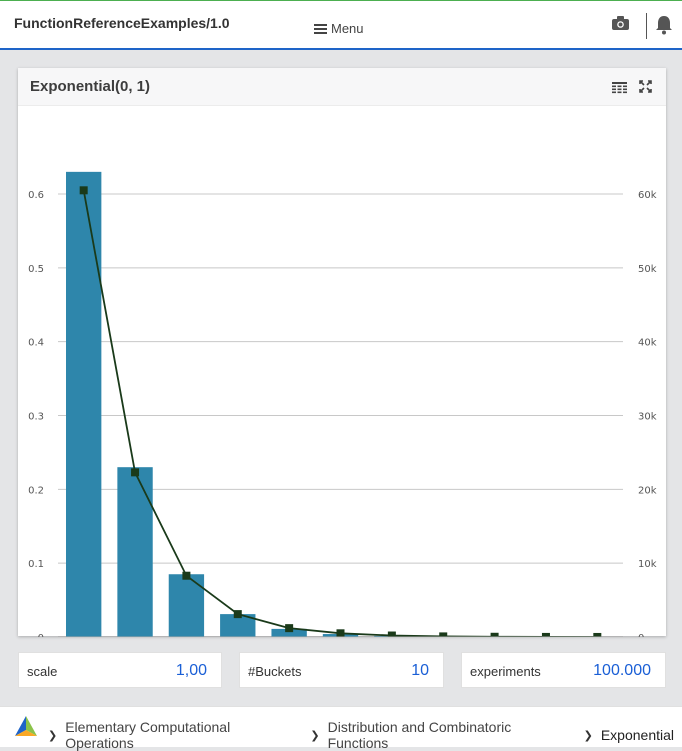 The height and width of the screenshot is (751, 682). I want to click on card-title: Exponential(0, 1), so click(90, 86).